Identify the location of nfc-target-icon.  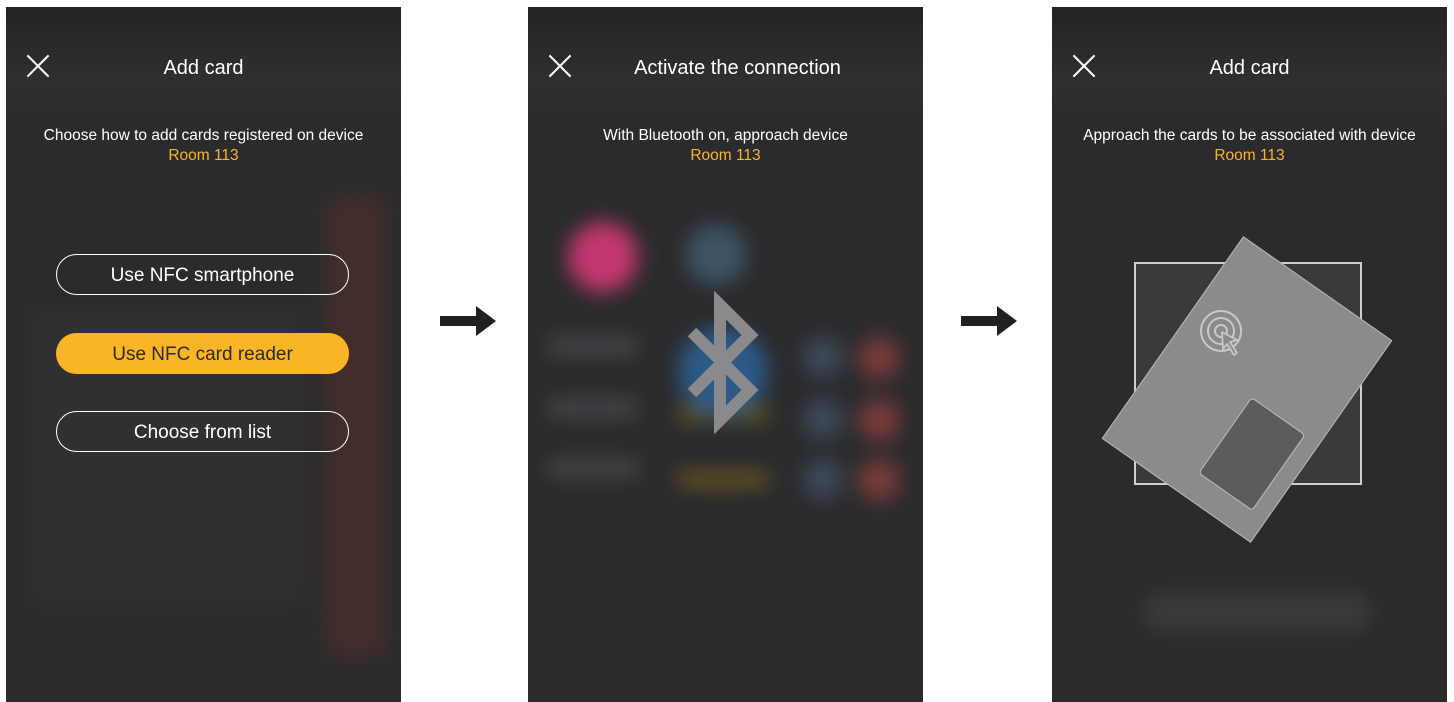
(1221, 333).